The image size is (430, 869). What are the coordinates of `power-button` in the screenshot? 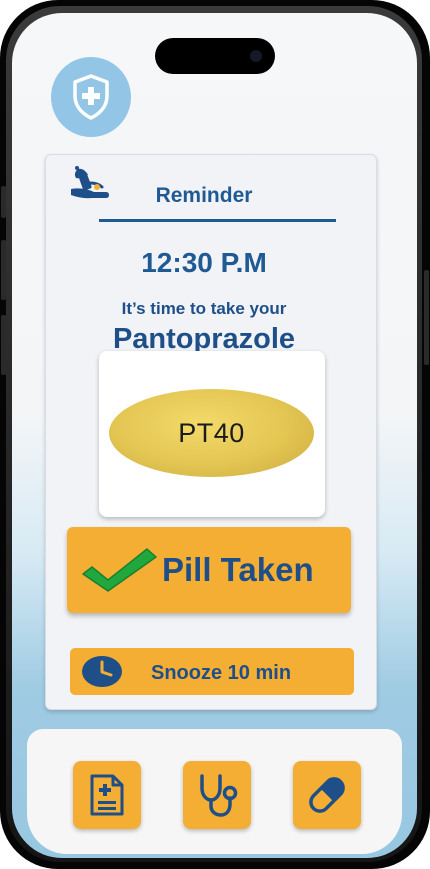 It's located at (426, 317).